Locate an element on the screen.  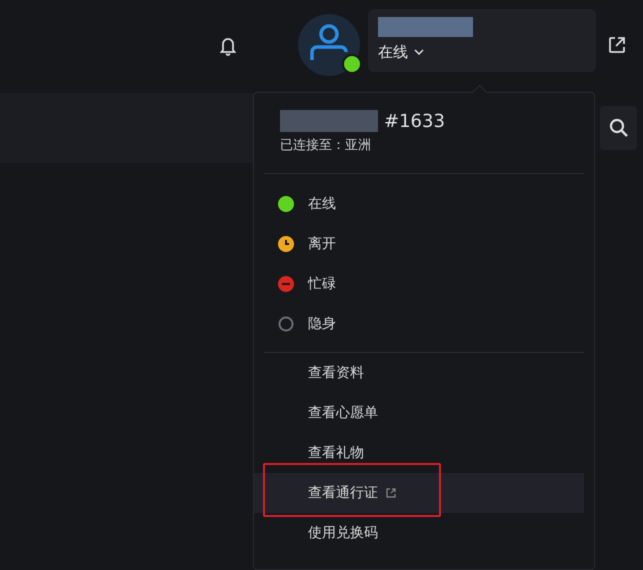
connection-text: 已连接至：亚洲 is located at coordinates (326, 145).